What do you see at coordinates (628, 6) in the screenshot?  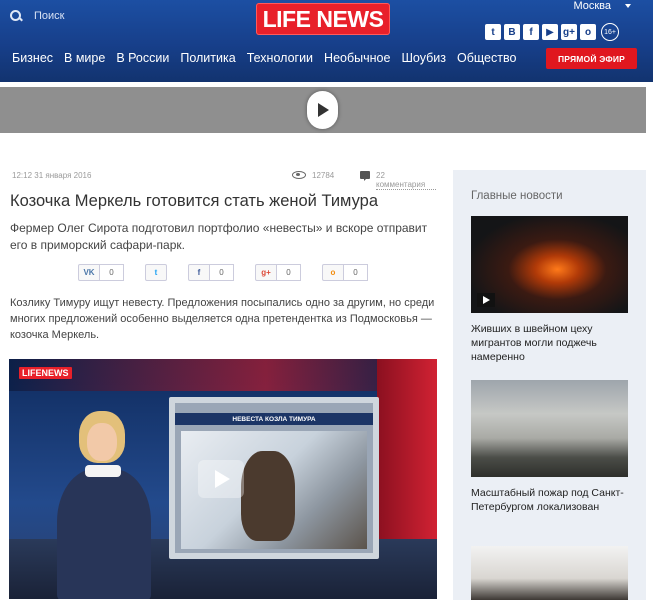 I see `chevron-down-icon` at bounding box center [628, 6].